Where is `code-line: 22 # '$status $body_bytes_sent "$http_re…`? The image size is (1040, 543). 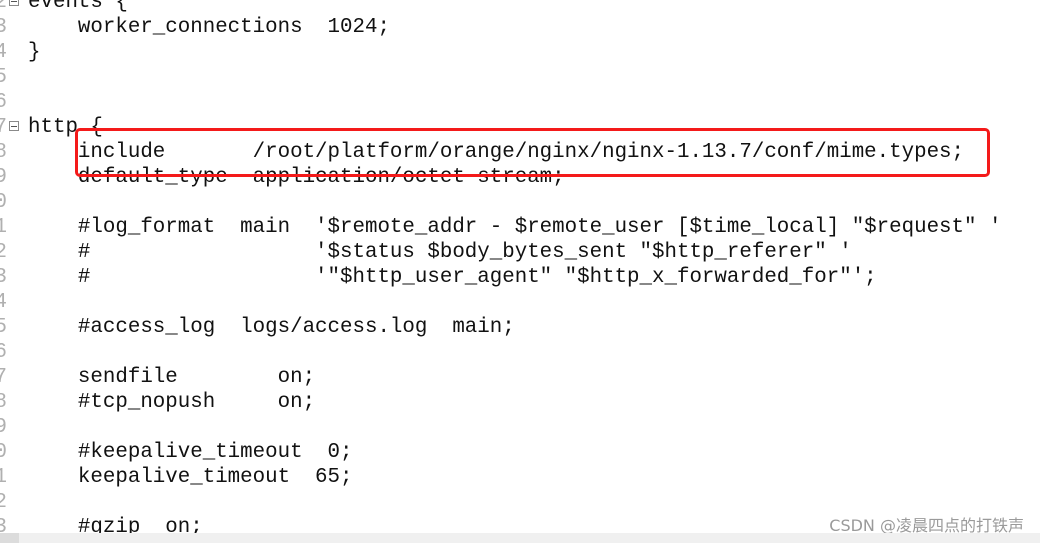 code-line: 22 # '$status $body_bytes_sent "$http_re… is located at coordinates (520, 252).